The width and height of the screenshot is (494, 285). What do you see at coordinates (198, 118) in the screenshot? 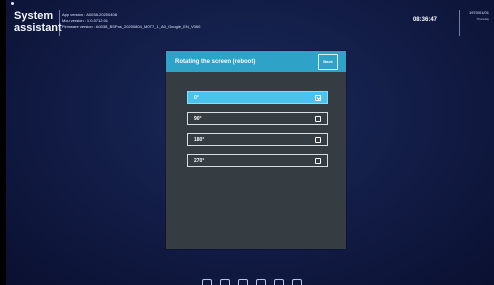
I see `rotation-option-label: 90°` at bounding box center [198, 118].